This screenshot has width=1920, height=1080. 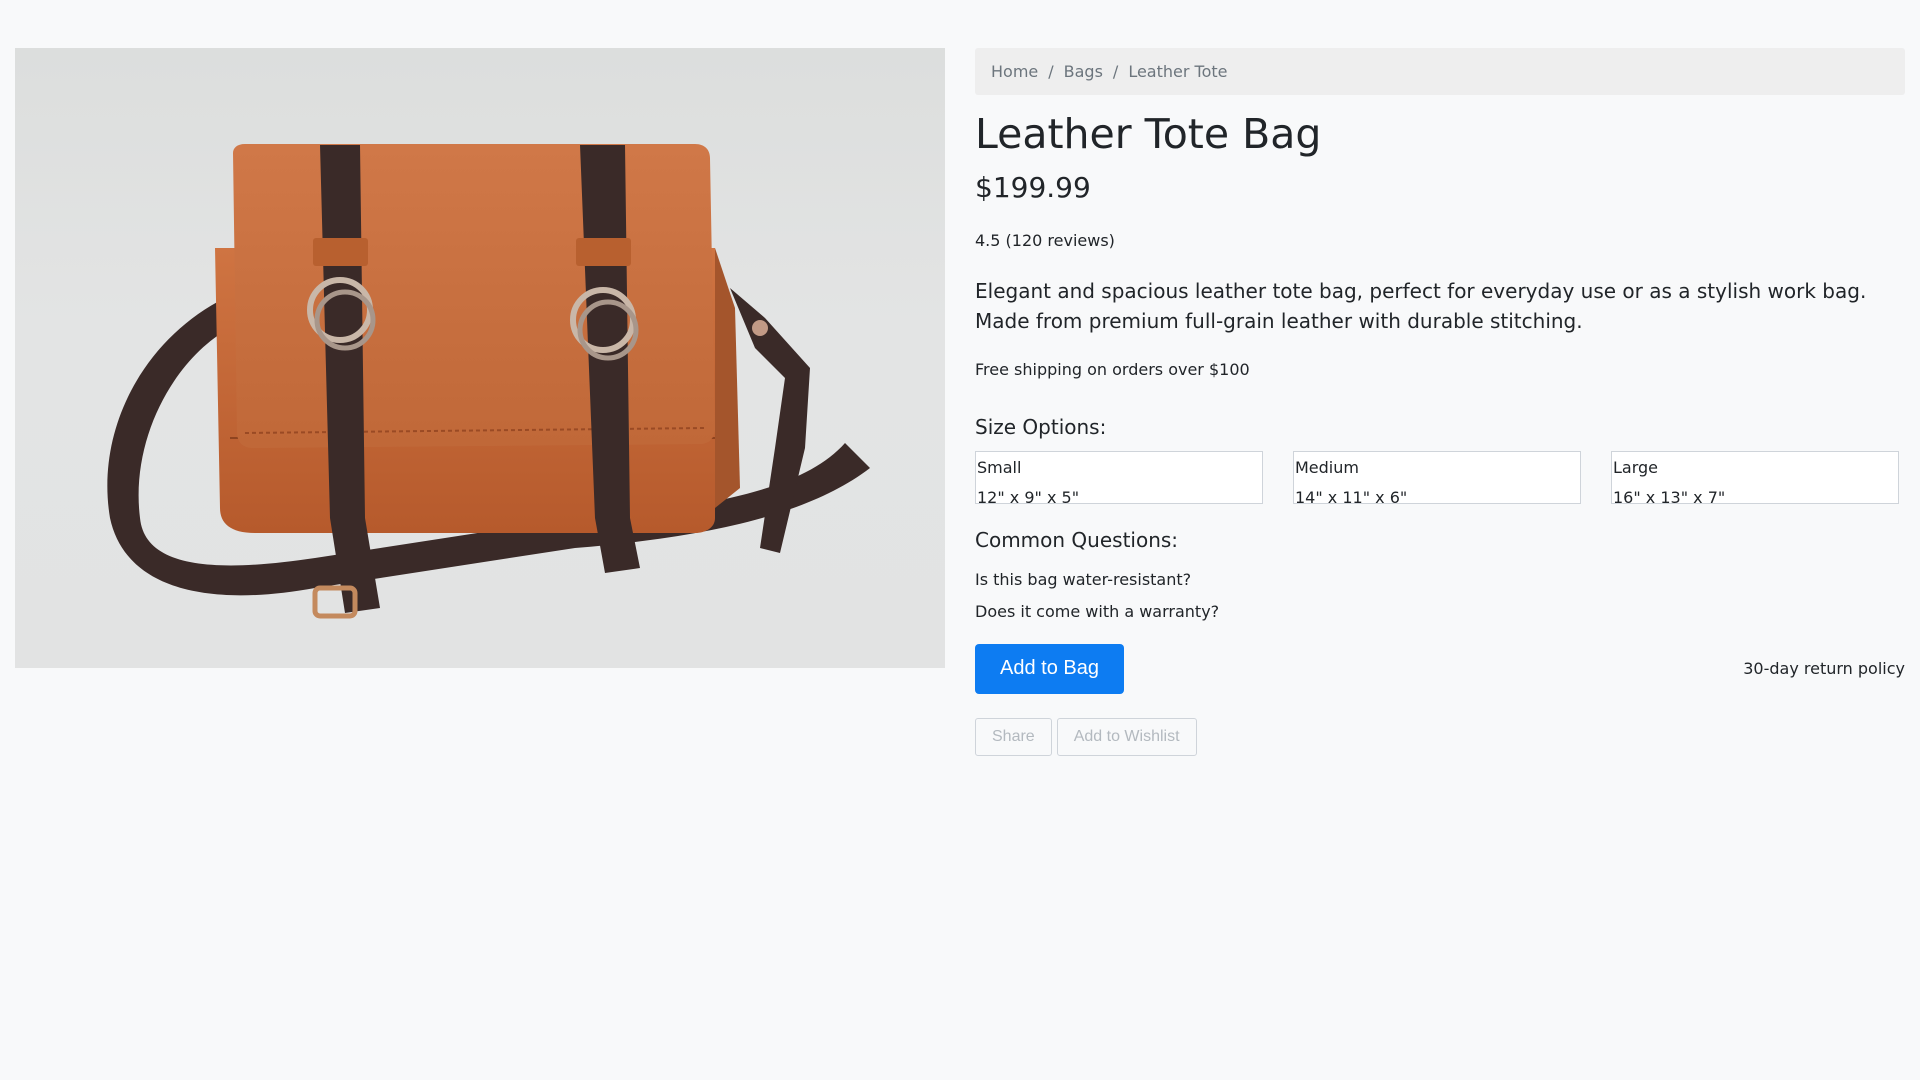 What do you see at coordinates (1824, 669) in the screenshot?
I see `return-policy: 30-day return policy` at bounding box center [1824, 669].